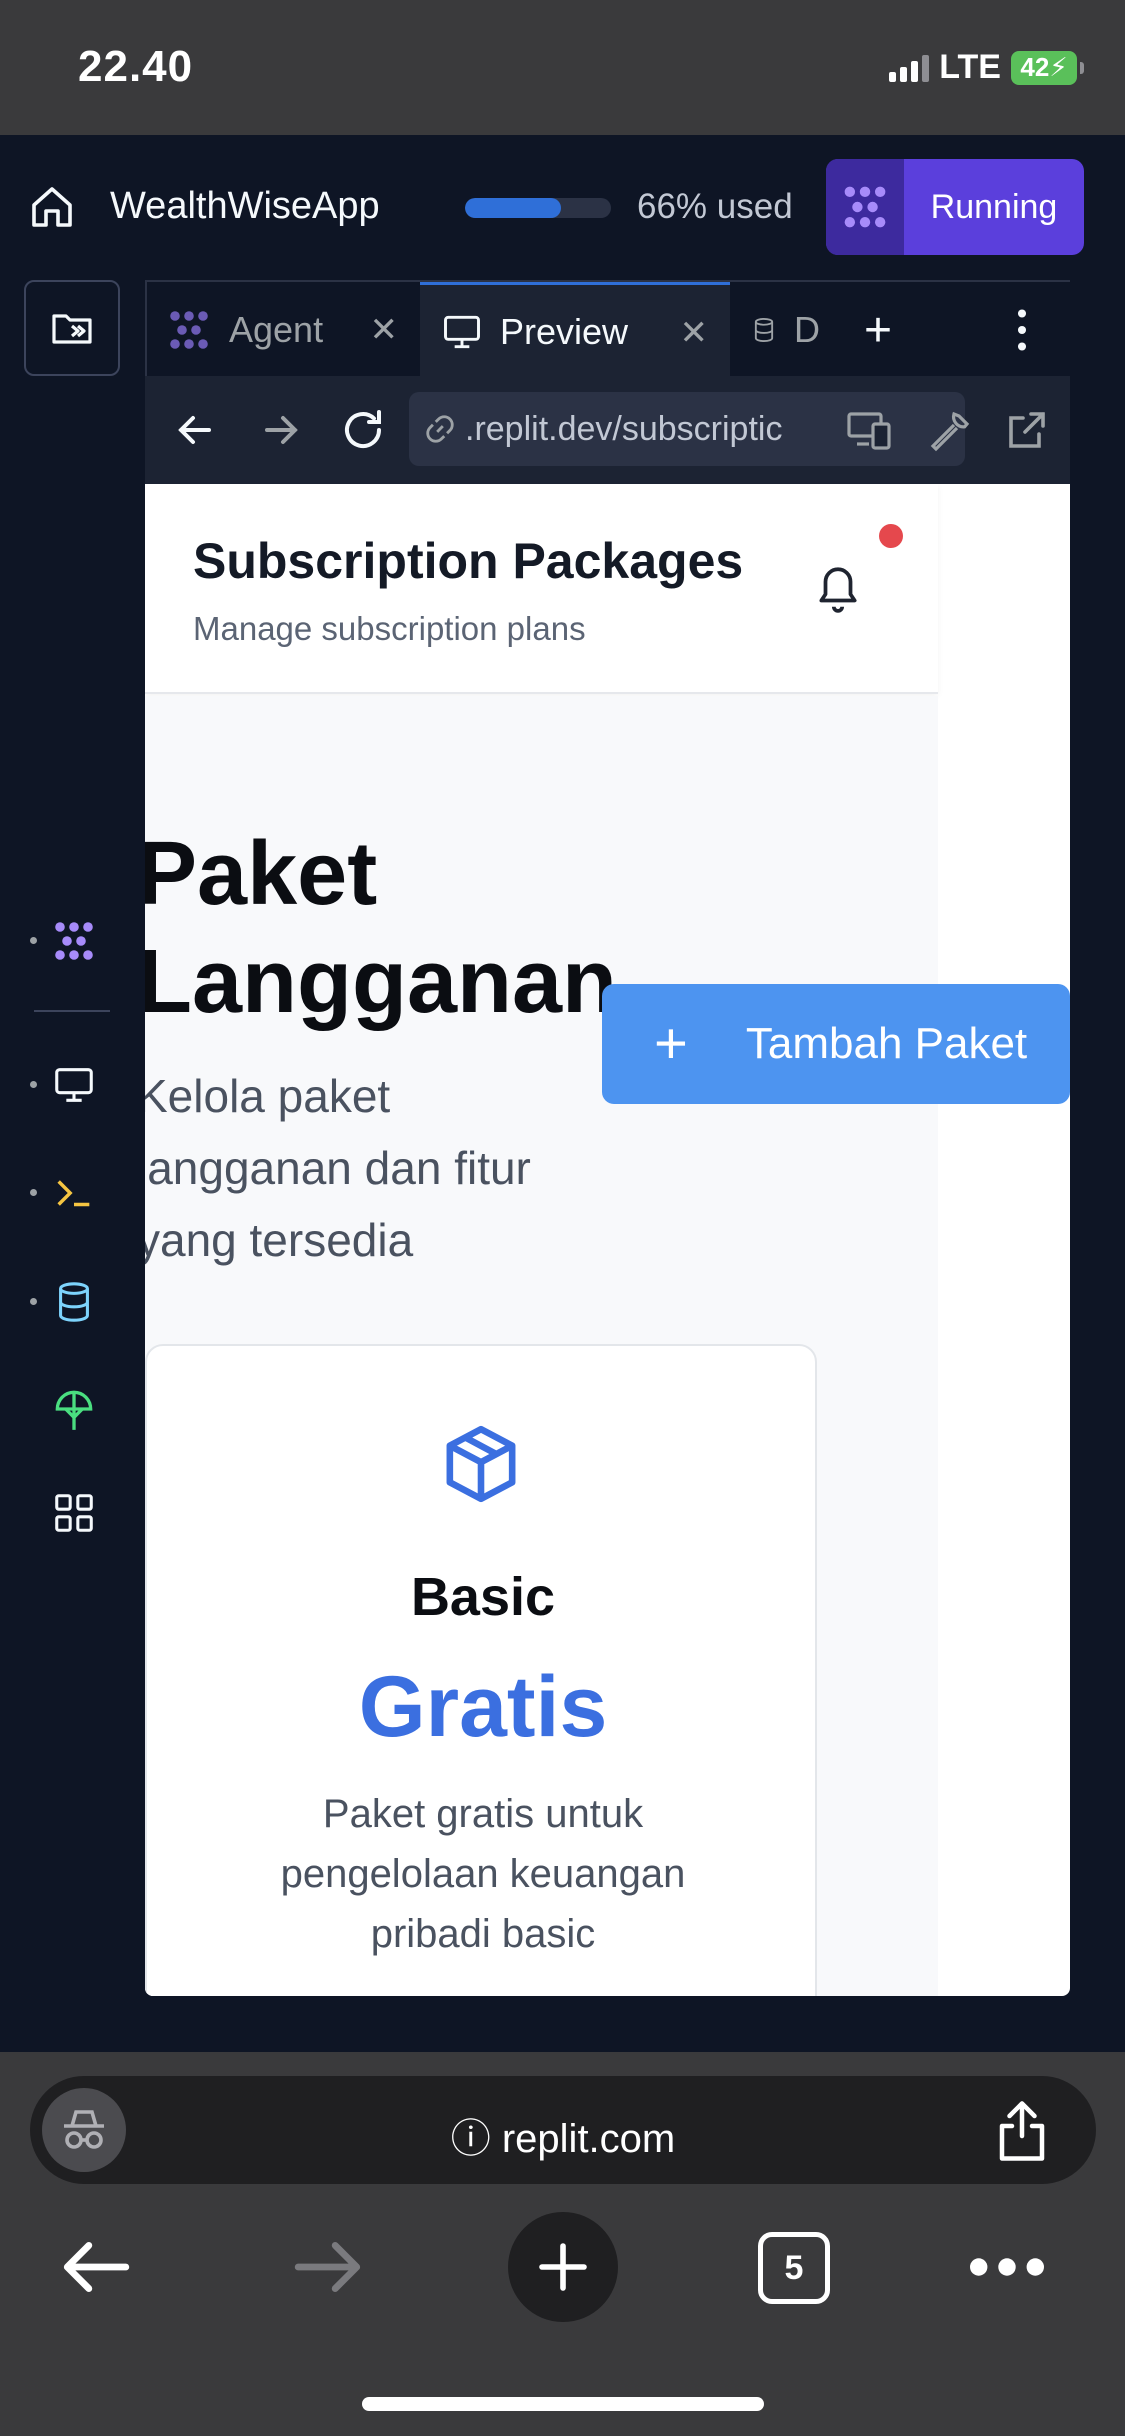 The image size is (1125, 2436). What do you see at coordinates (440, 429) in the screenshot?
I see `link-icon` at bounding box center [440, 429].